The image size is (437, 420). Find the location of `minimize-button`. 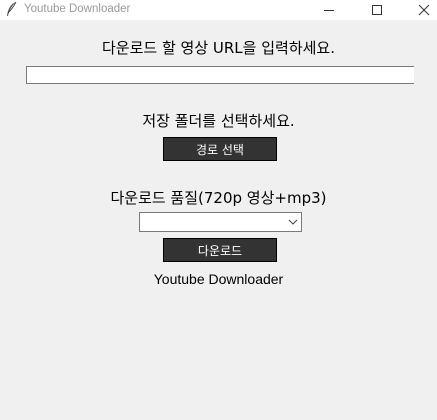

minimize-button is located at coordinates (329, 10).